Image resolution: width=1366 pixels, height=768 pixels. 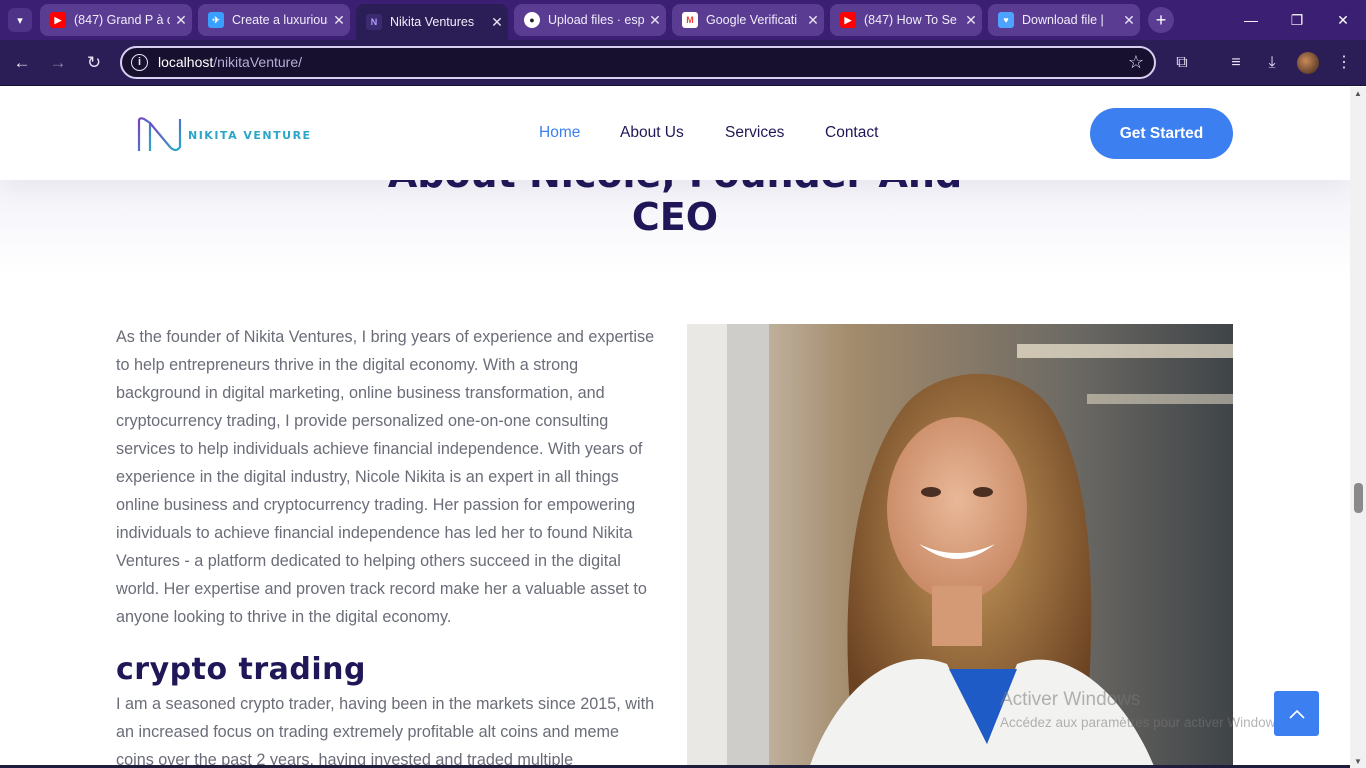 I want to click on nav-services: Services, so click(x=754, y=133).